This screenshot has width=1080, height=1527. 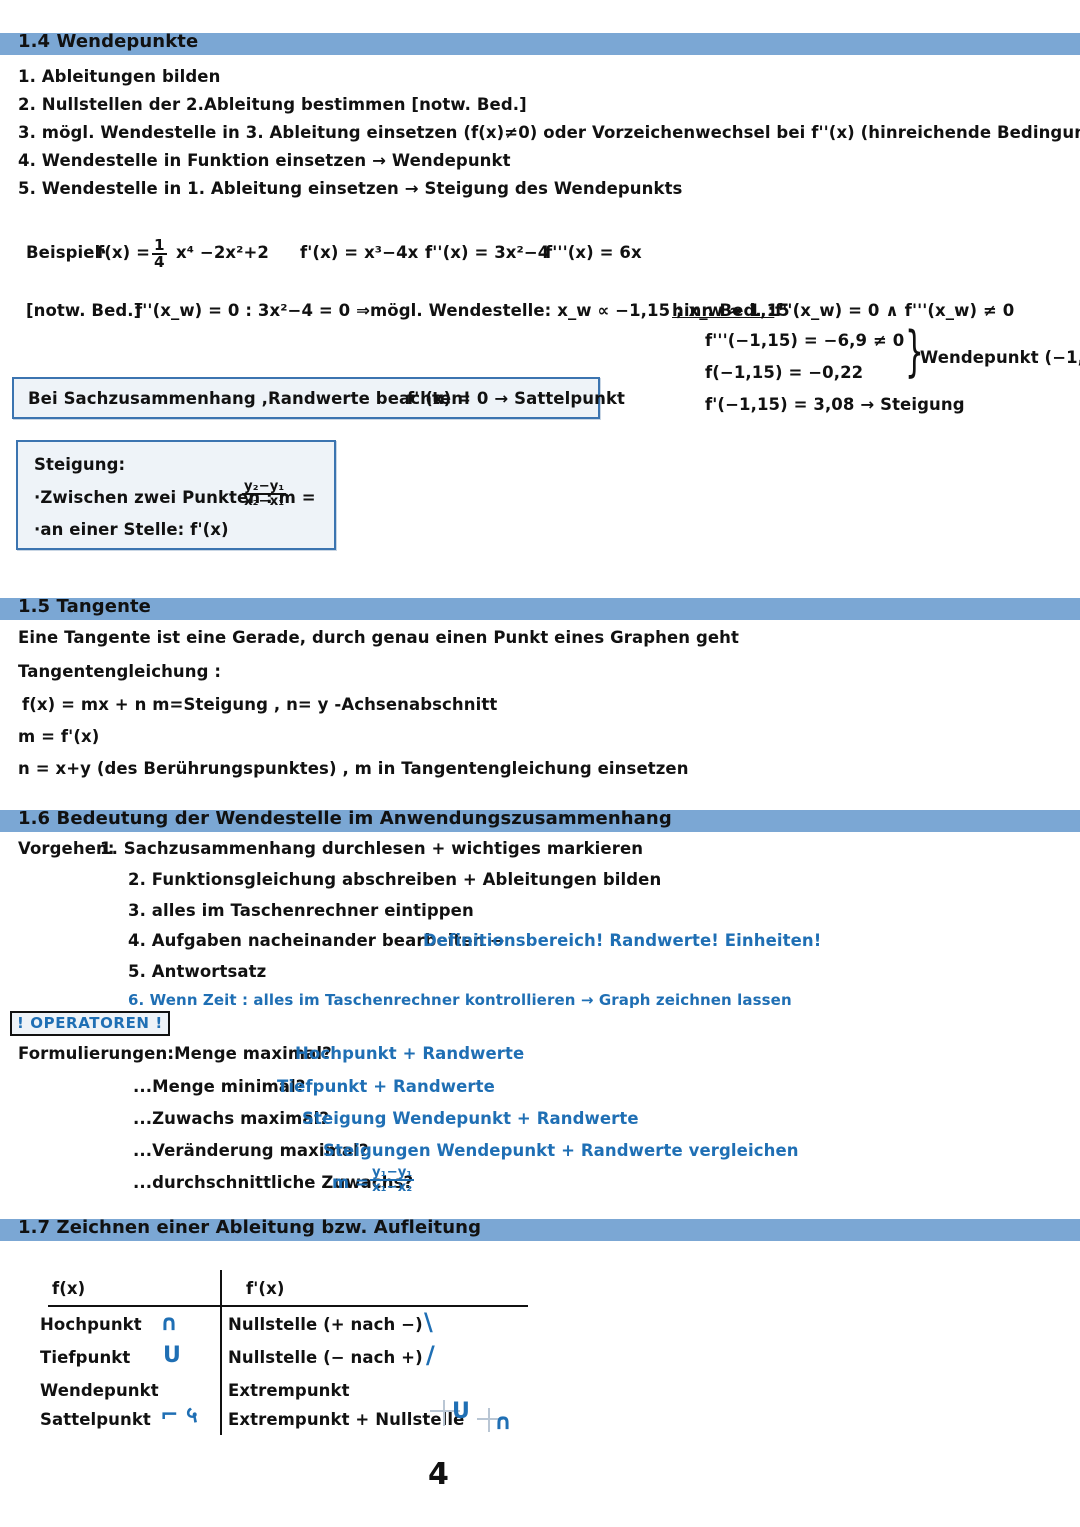 What do you see at coordinates (301, 910) in the screenshot?
I see `vorgehen-step-3: 3. alles im Taschenrechner eintippen` at bounding box center [301, 910].